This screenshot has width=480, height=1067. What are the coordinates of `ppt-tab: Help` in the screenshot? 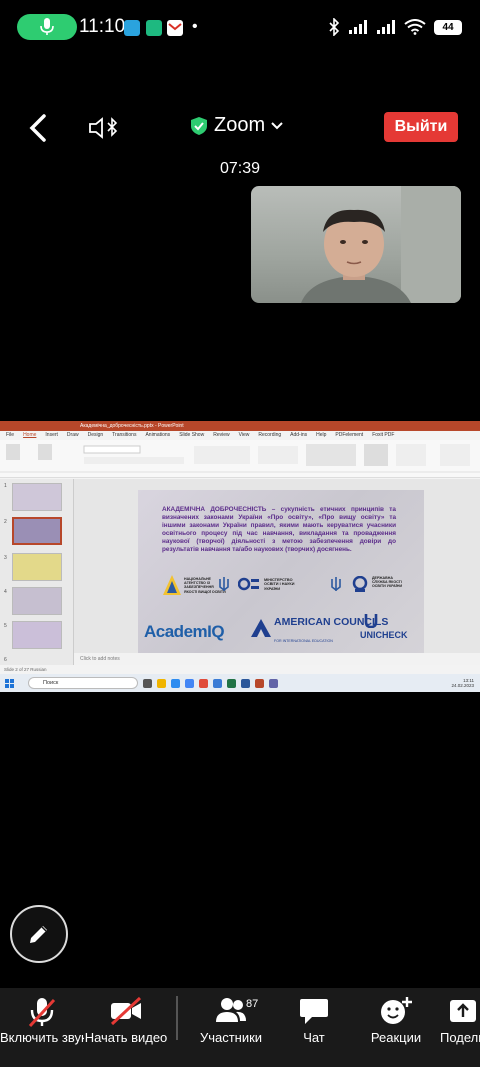 It's located at (321, 435).